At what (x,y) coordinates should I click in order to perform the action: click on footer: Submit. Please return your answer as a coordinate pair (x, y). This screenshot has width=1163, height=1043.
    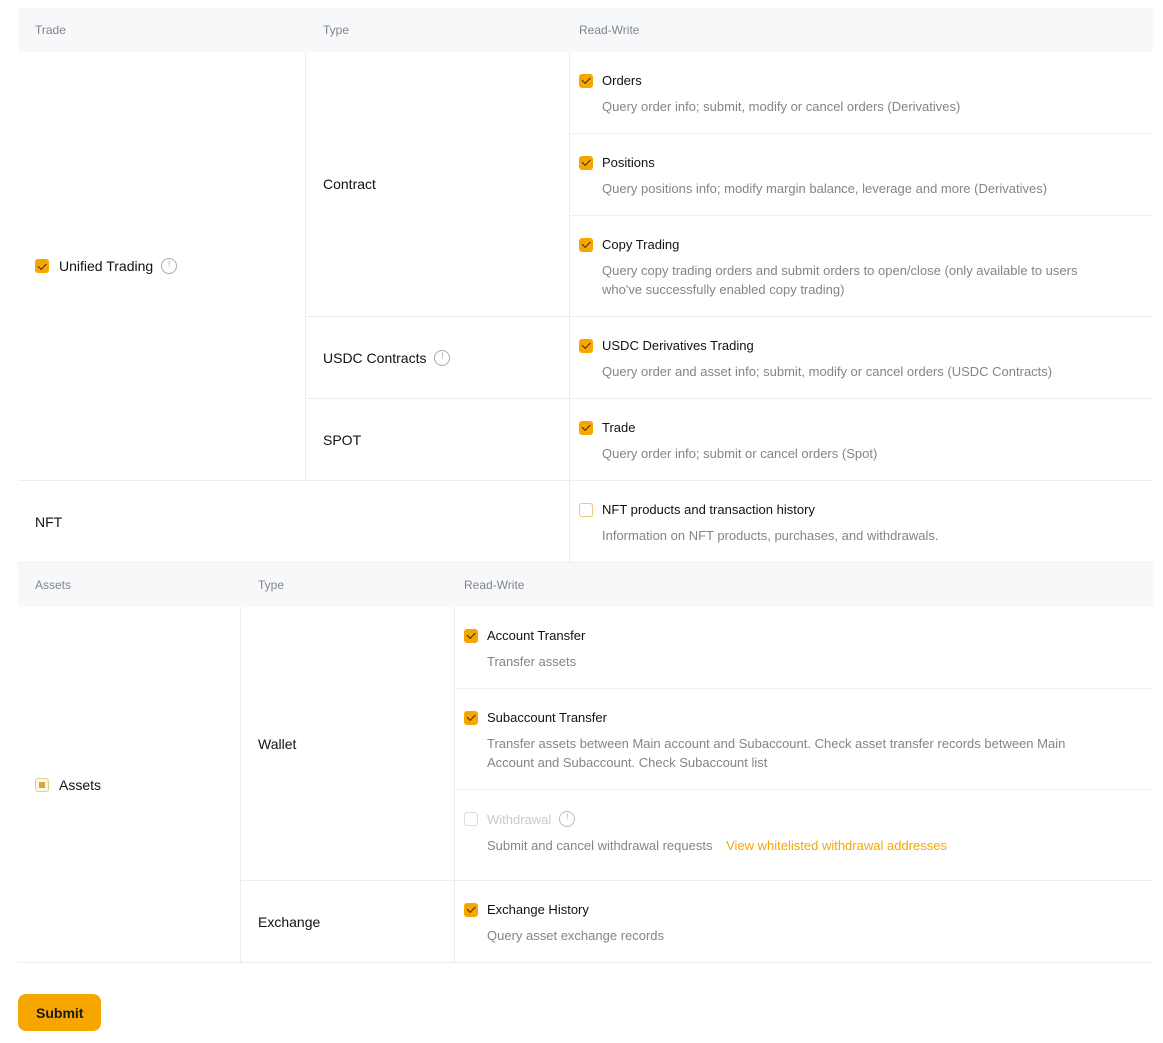
    Looking at the image, I should click on (590, 1012).